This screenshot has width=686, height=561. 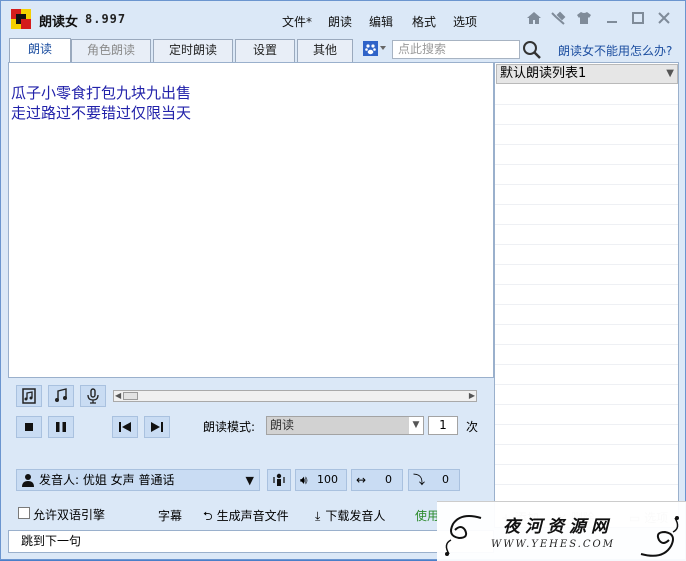 I want to click on repeat-count-input: 1, so click(x=443, y=425).